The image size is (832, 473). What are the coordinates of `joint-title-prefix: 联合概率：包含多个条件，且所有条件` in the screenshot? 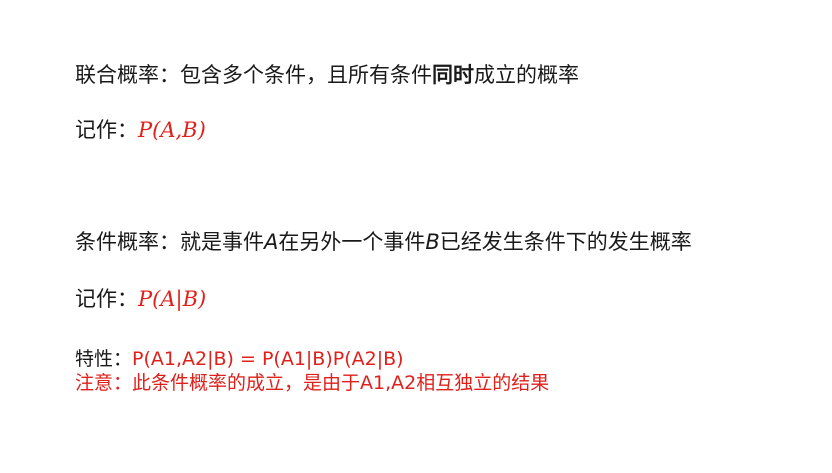 It's located at (253, 75).